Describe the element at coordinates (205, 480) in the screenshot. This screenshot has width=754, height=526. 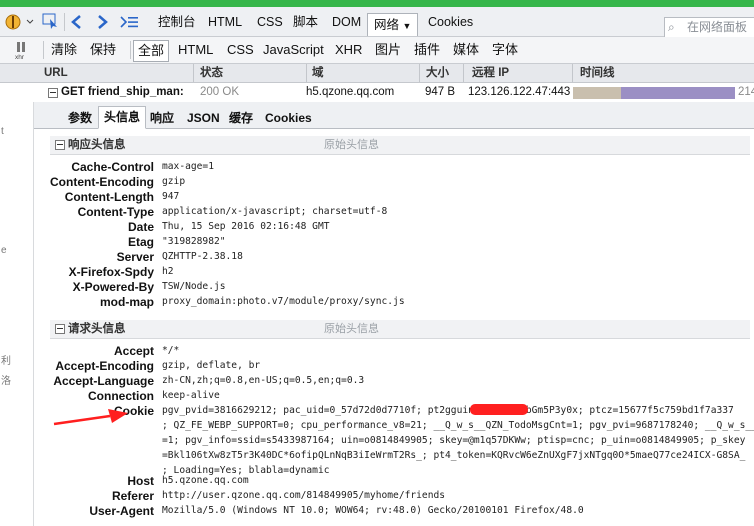
I see `header-value: h5.qzone.qq.com` at that location.